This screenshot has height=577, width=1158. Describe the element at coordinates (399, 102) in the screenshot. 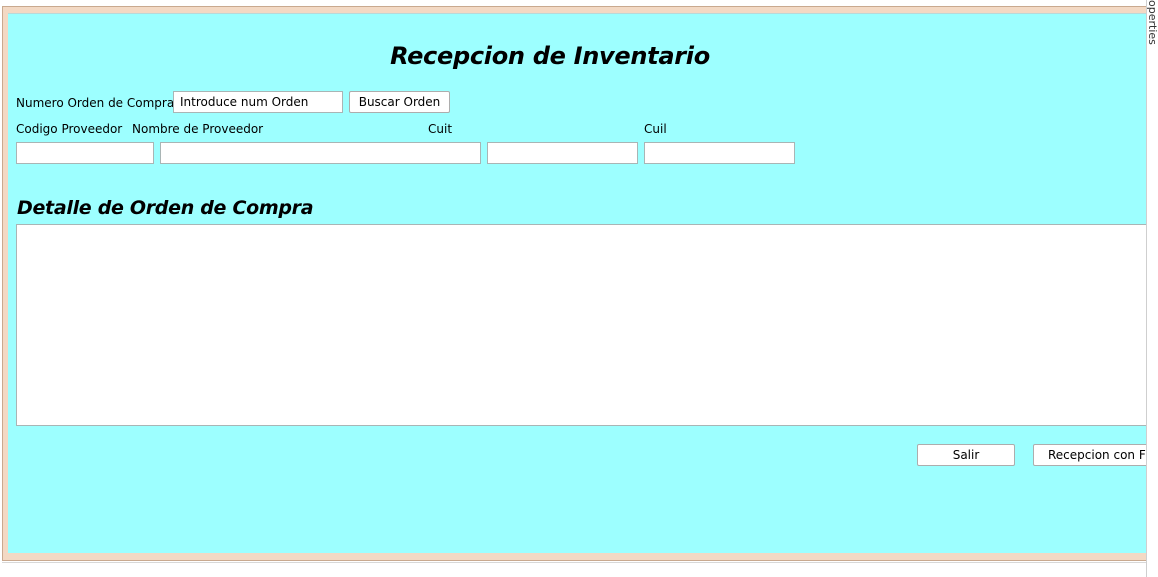

I see `search-order-button: Buscar Orden` at that location.